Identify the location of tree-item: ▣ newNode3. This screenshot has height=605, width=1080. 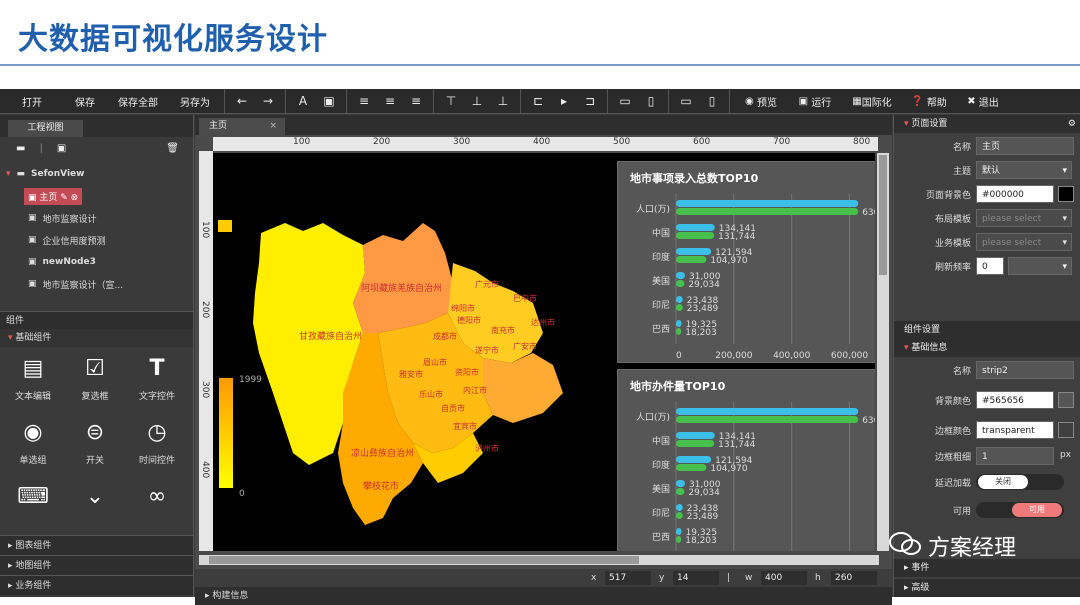
(99, 262).